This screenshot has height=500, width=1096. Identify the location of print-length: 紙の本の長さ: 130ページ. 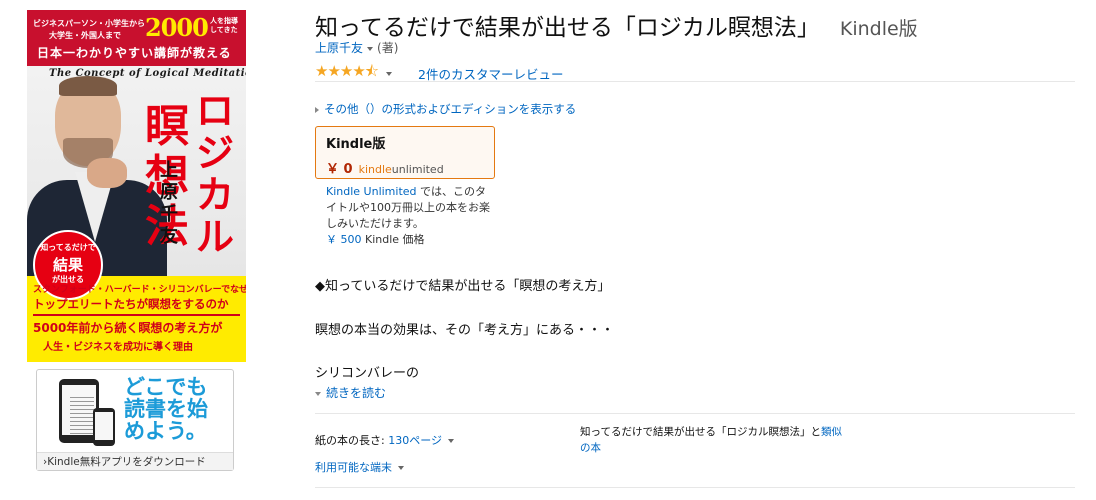
(386, 440).